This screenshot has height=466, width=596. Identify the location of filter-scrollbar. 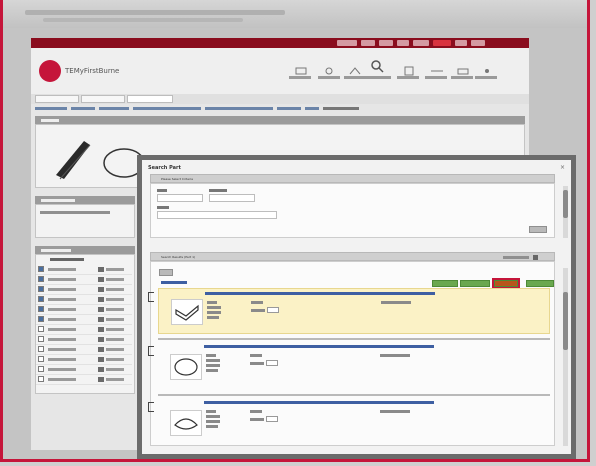
(565, 212).